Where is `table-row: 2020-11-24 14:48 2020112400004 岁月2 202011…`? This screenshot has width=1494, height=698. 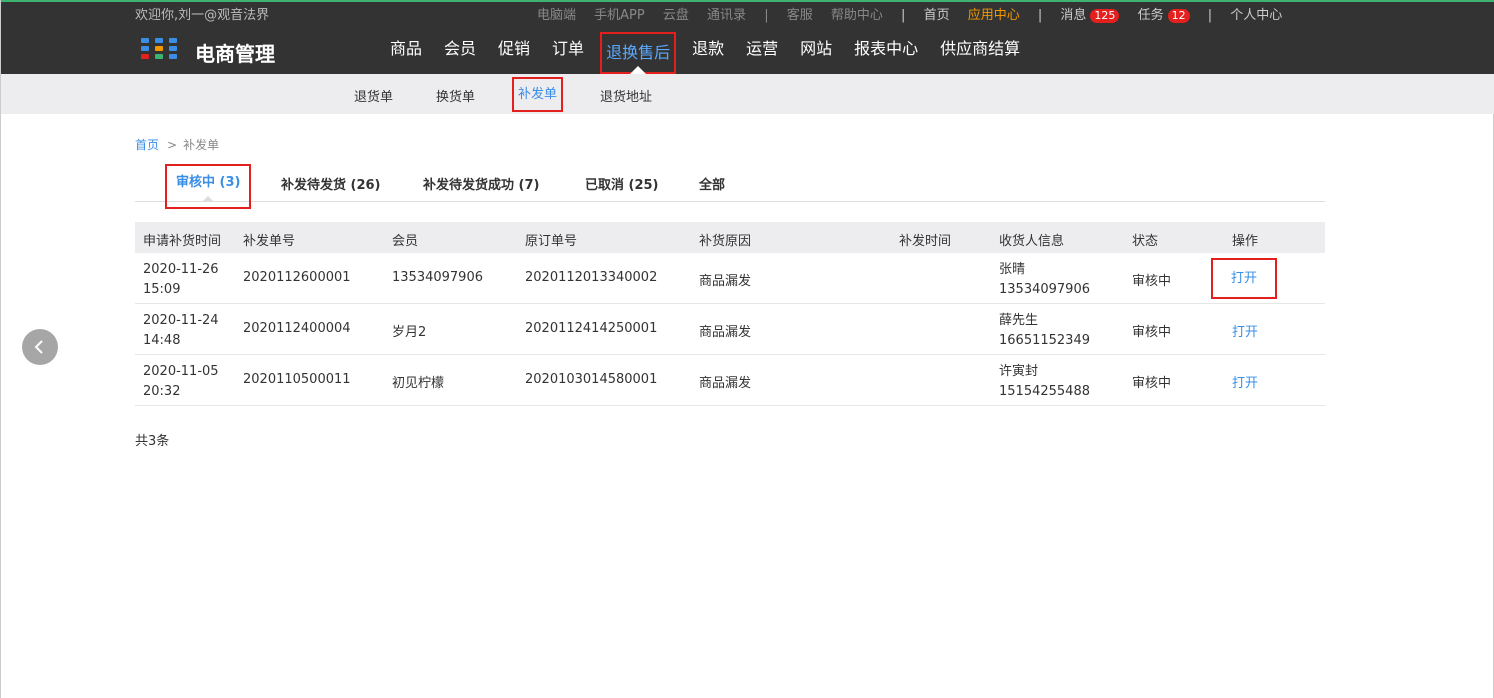 table-row: 2020-11-24 14:48 2020112400004 岁月2 202011… is located at coordinates (730, 329).